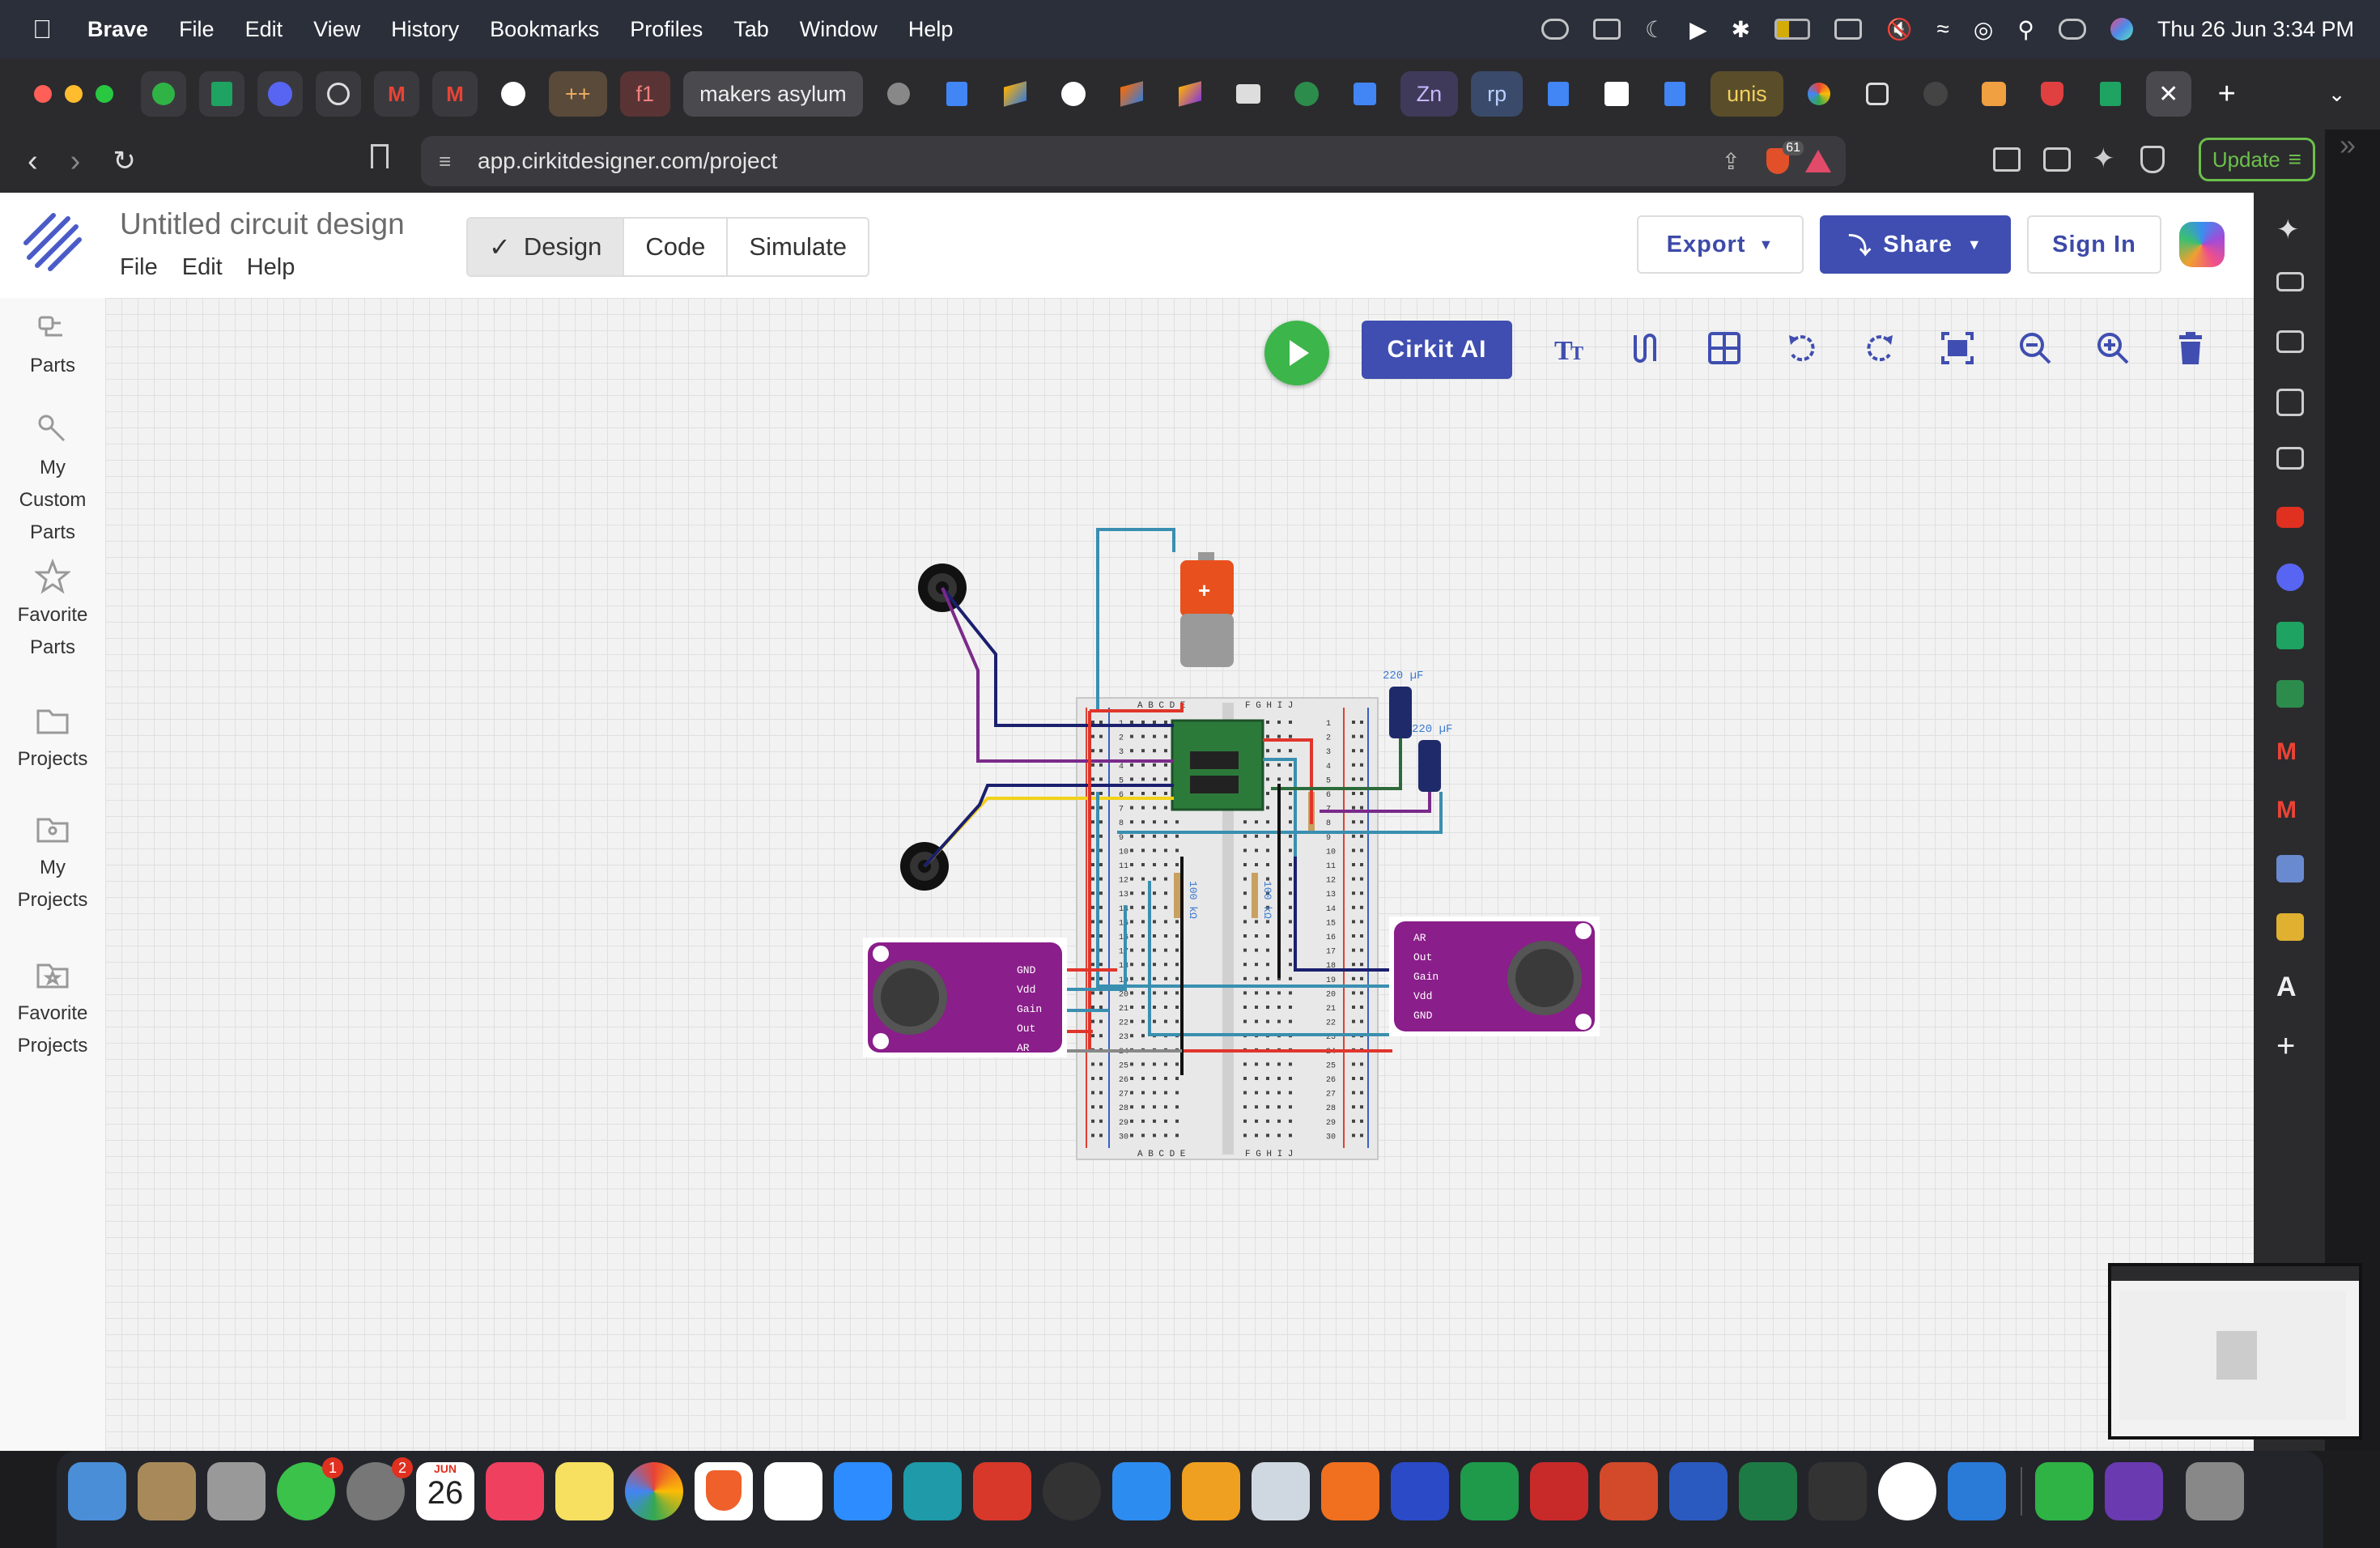 This screenshot has height=1548, width=2380. Describe the element at coordinates (104, 94) in the screenshot. I see `zoom-window-button` at that location.